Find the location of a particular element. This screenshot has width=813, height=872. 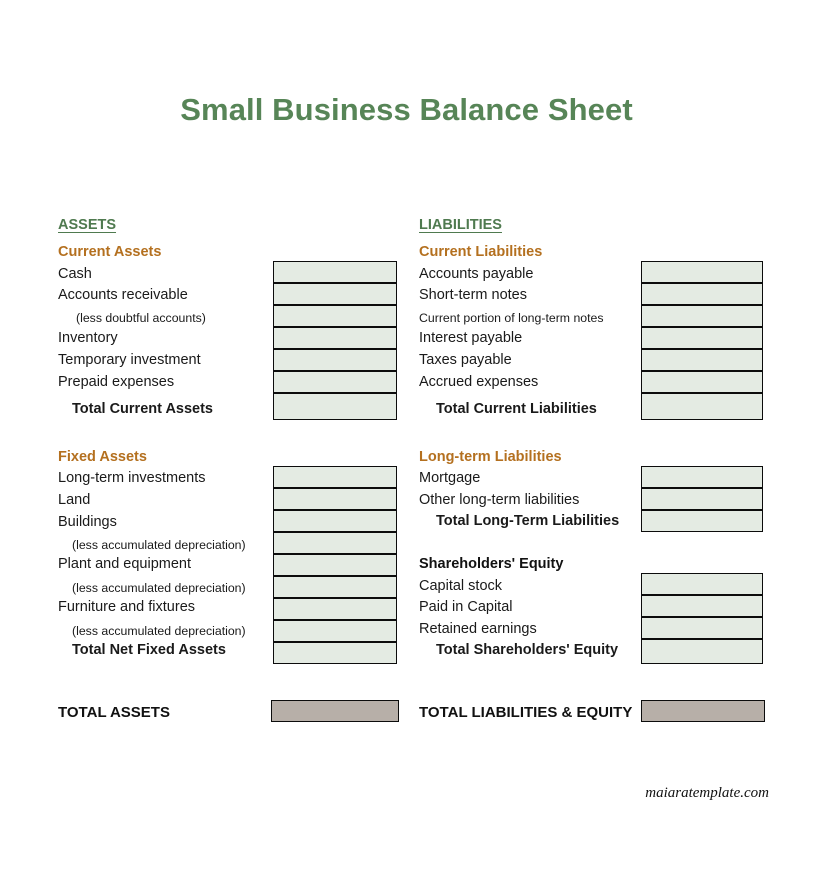

row-label-total-shareholders-equity: Total Shareholders' Equity is located at coordinates (527, 650).